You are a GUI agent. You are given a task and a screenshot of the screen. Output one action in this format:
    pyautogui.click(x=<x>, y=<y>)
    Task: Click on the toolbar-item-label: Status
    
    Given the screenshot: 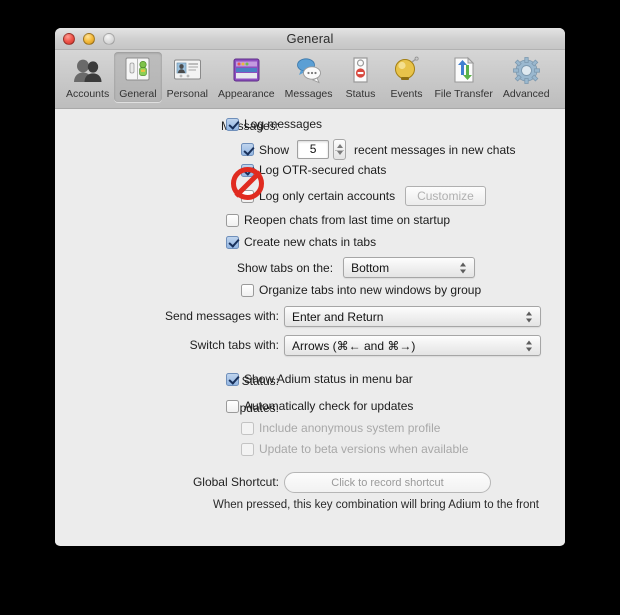 What is the action you would take?
    pyautogui.click(x=360, y=94)
    